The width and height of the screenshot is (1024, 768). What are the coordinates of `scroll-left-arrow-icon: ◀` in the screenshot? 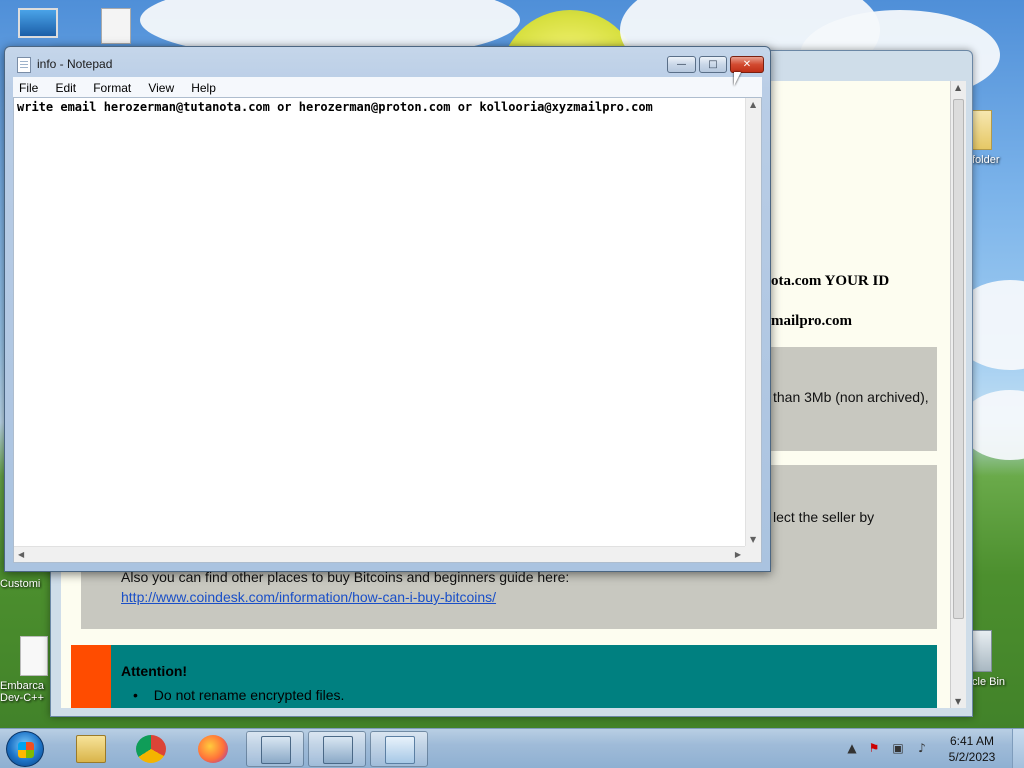 It's located at (21, 554).